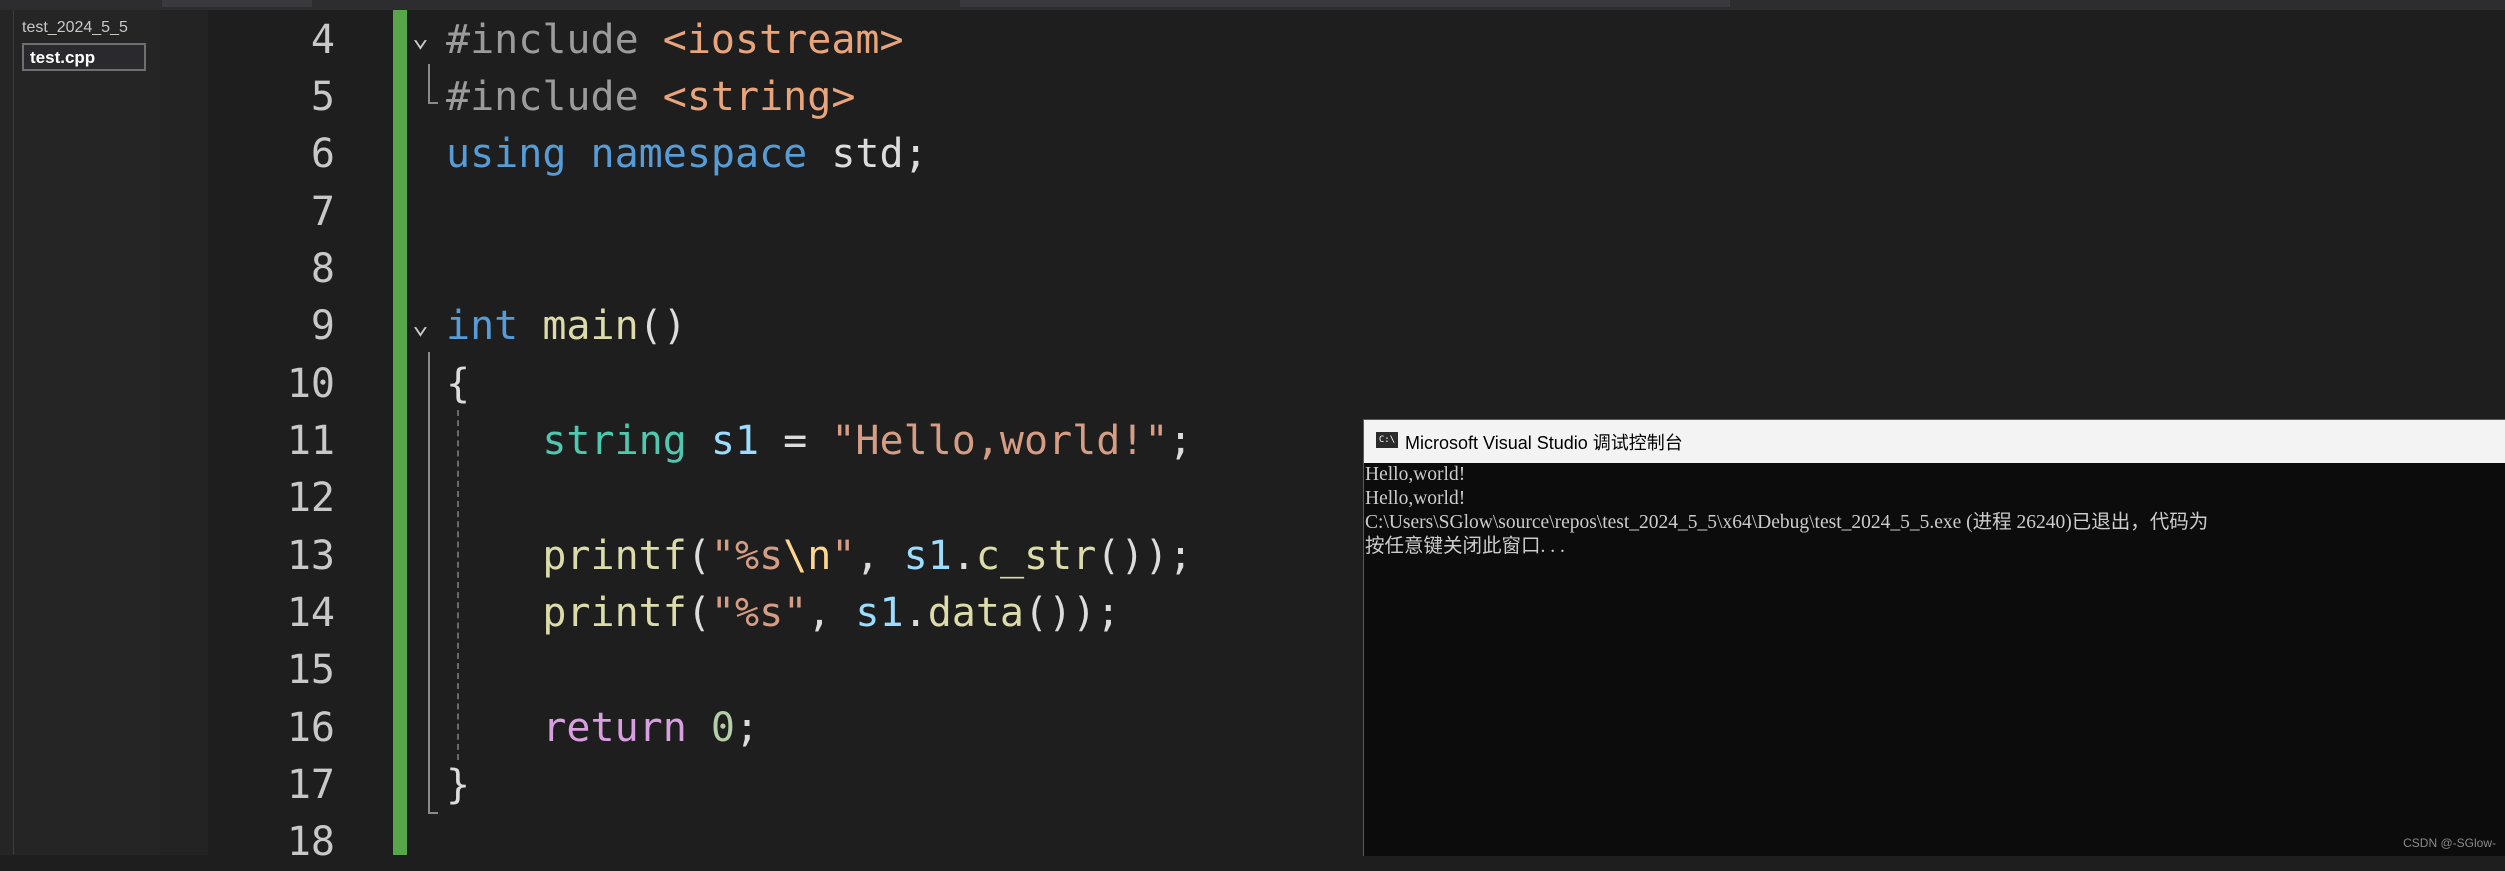 The image size is (2505, 871). Describe the element at coordinates (1465, 546) in the screenshot. I see `console-line: 按任意键关闭此窗口. . .` at that location.